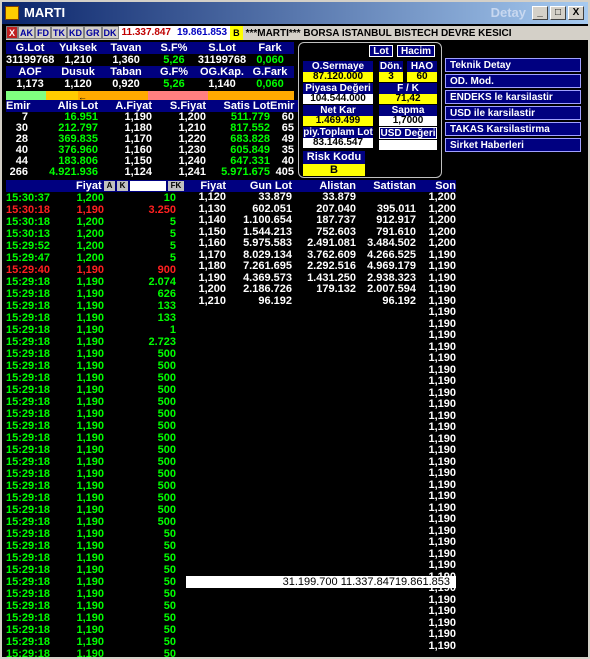 Image resolution: width=590 pixels, height=659 pixels. Describe the element at coordinates (96, 282) in the screenshot. I see `trade-row: 15:29:18 1,190 2.074` at that location.